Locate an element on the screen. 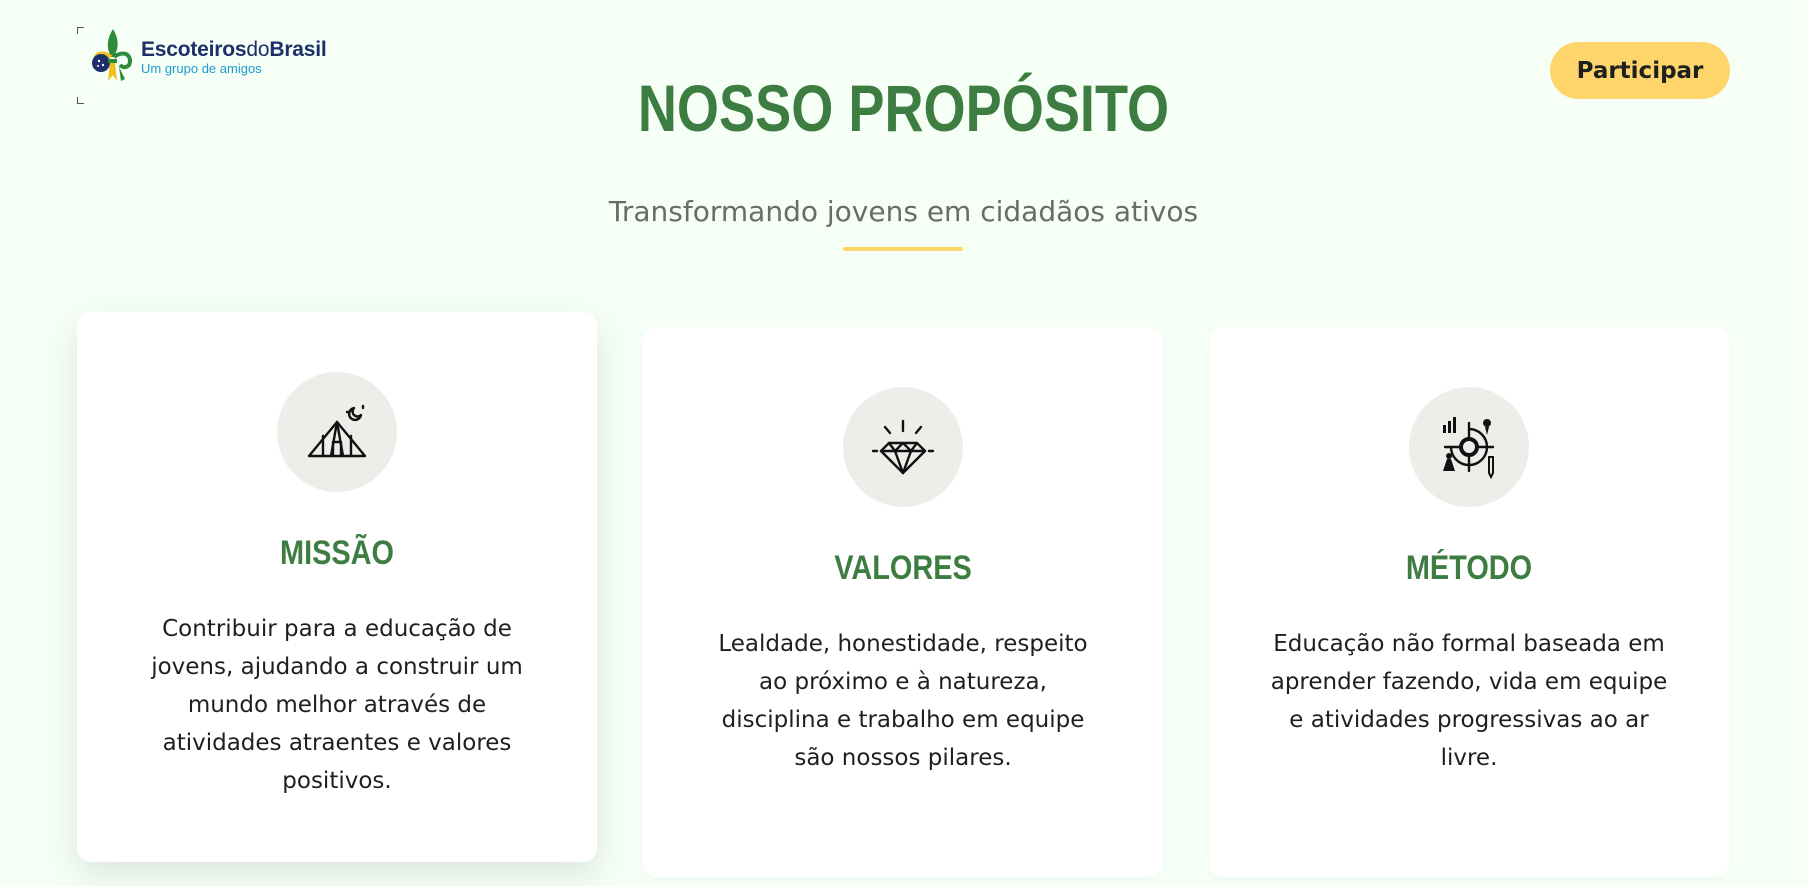  card-title: MISSÃO is located at coordinates (337, 553).